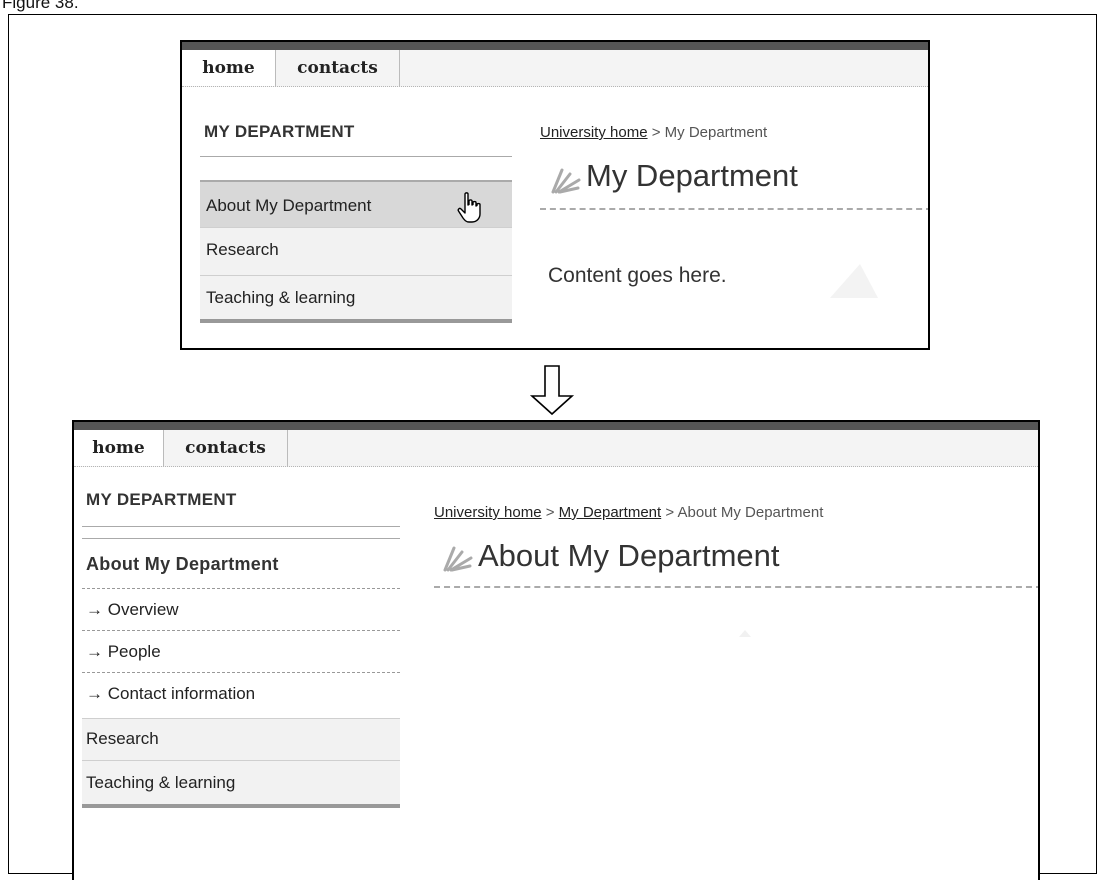  What do you see at coordinates (289, 205) in the screenshot?
I see `sidebar-item-label: About My Department` at bounding box center [289, 205].